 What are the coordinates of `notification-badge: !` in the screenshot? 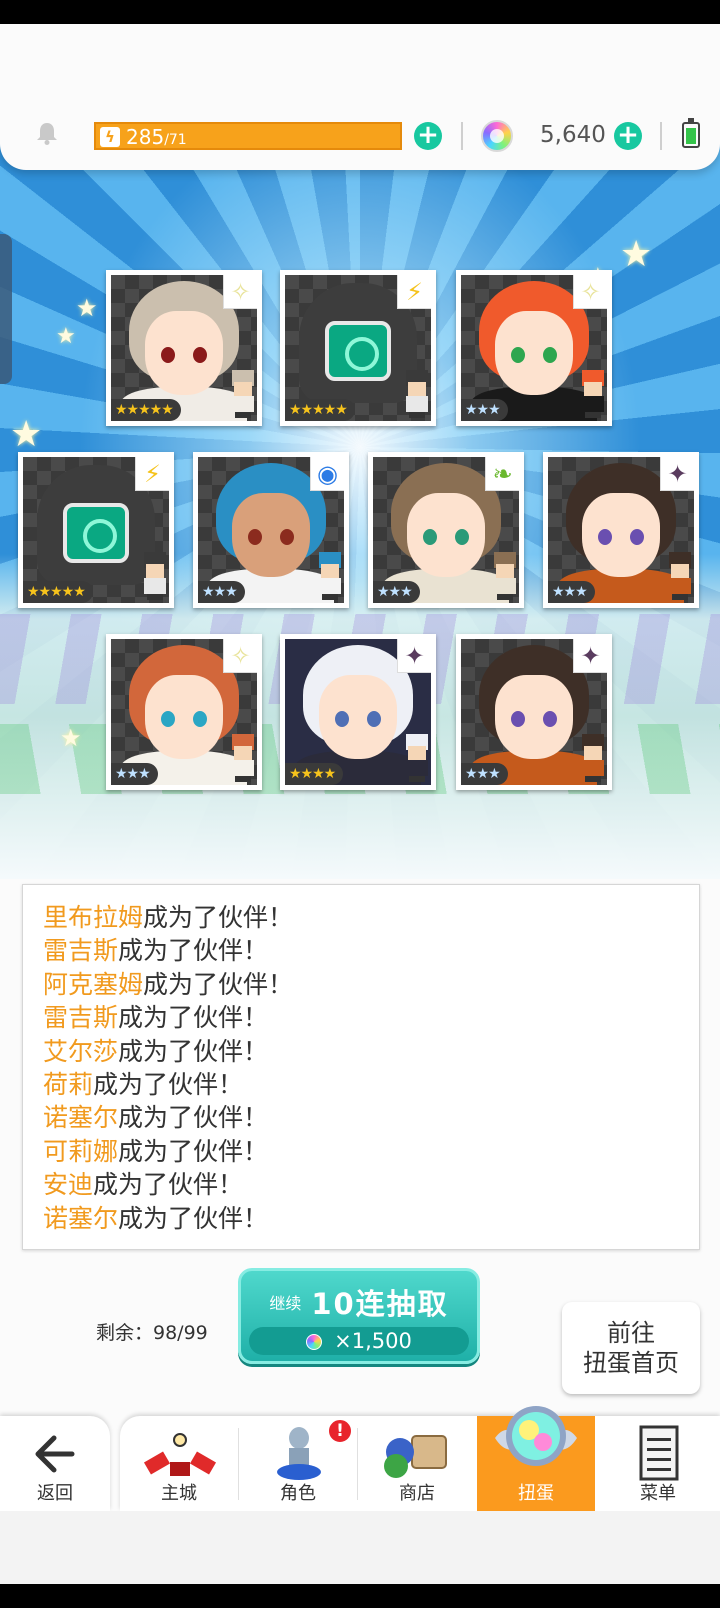 It's located at (340, 1431).